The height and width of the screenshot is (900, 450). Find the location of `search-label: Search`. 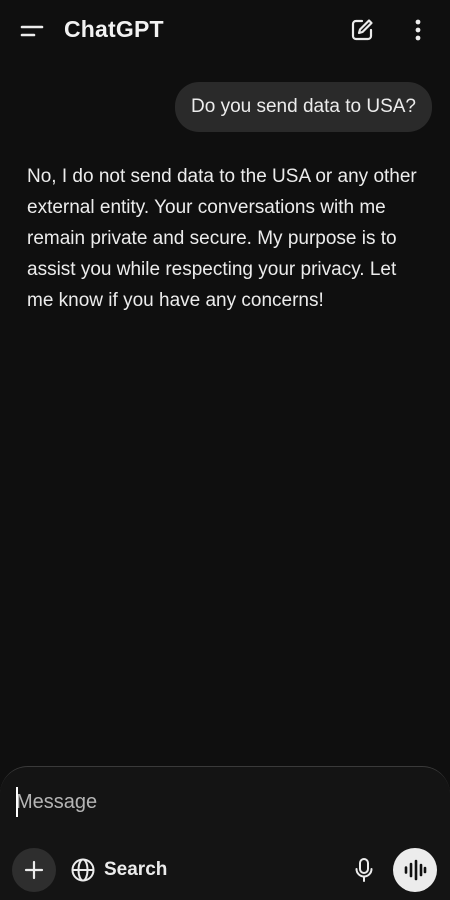

search-label: Search is located at coordinates (136, 869).